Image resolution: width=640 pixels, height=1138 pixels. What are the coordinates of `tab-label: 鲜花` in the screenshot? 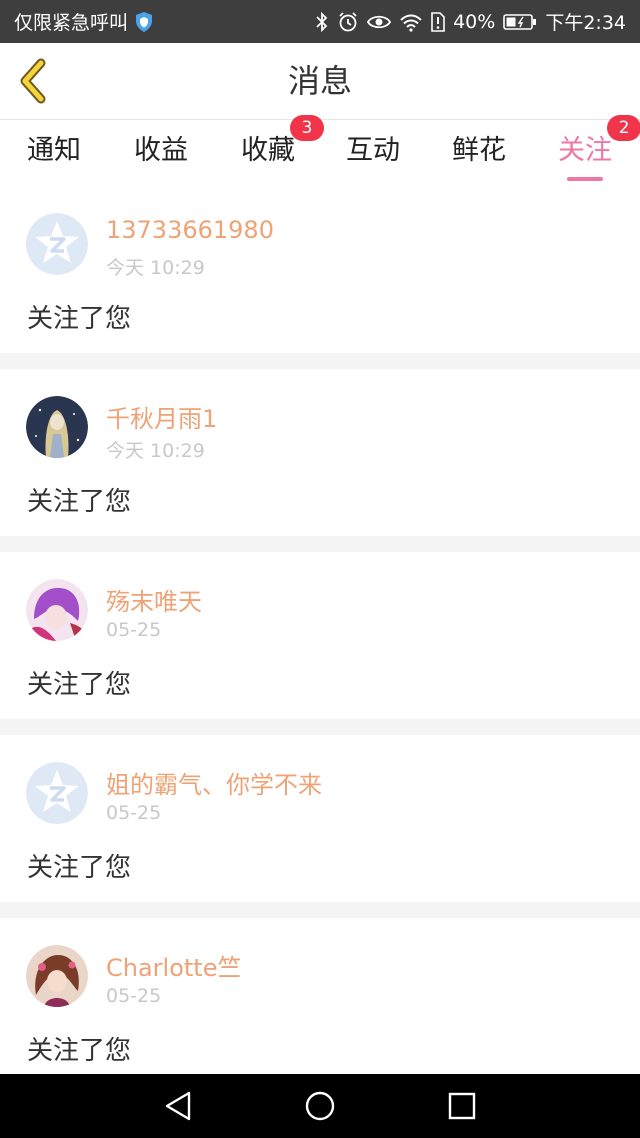 It's located at (479, 150).